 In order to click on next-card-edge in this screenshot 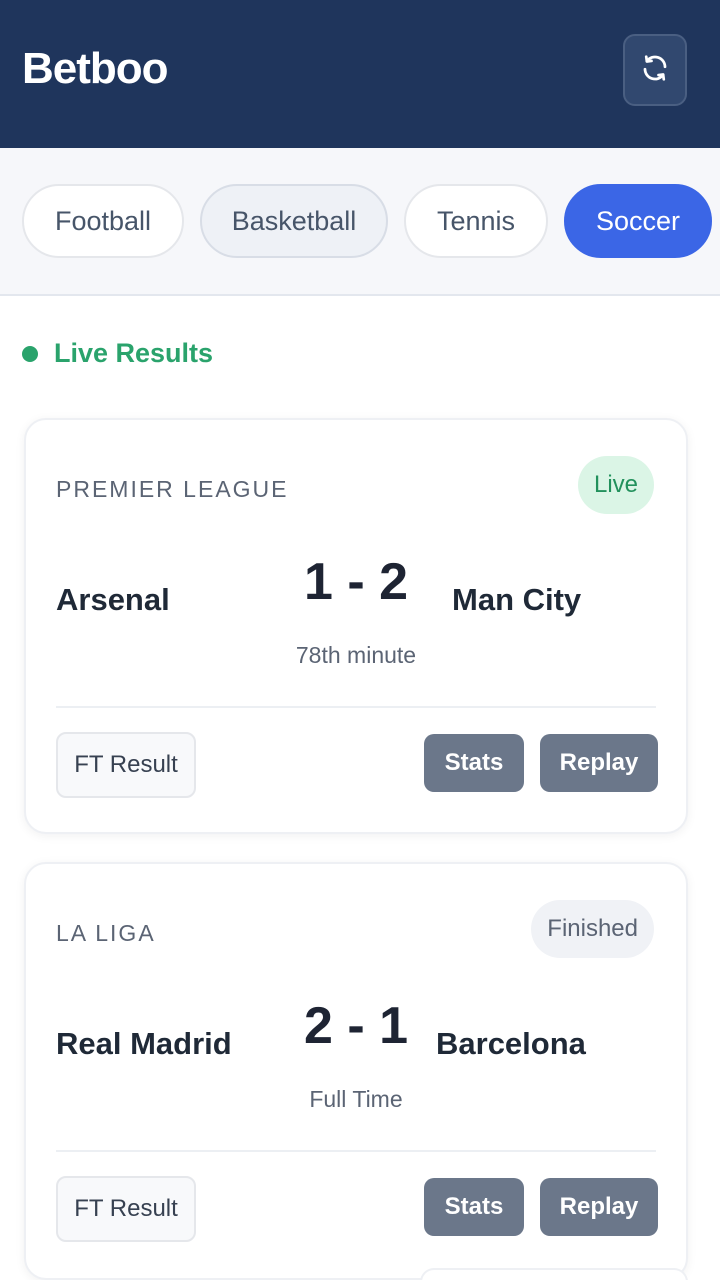, I will do `click(554, 1274)`.